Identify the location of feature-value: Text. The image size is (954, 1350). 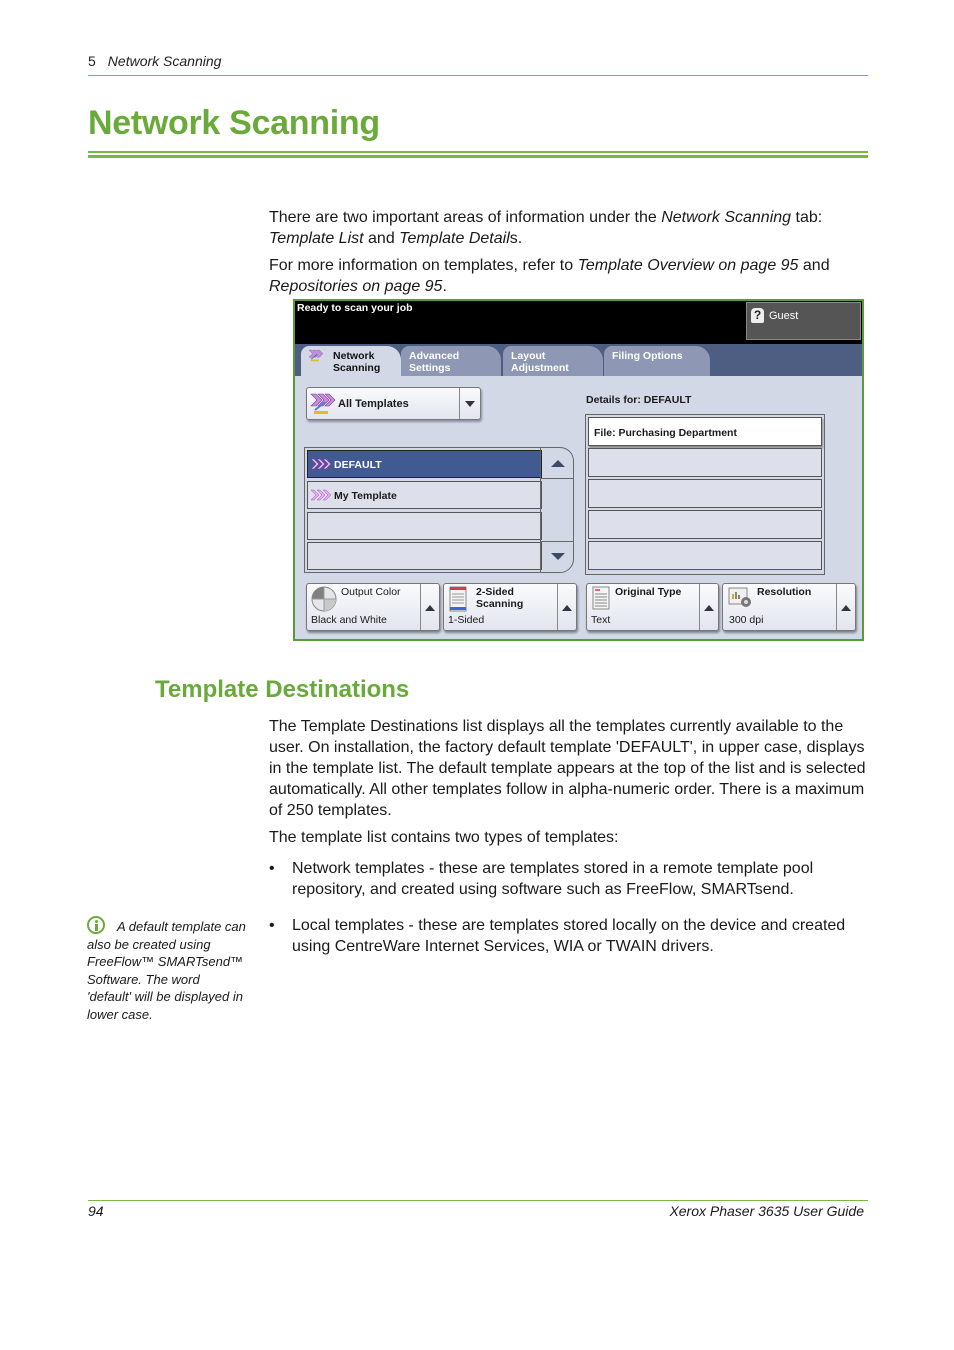
(601, 620).